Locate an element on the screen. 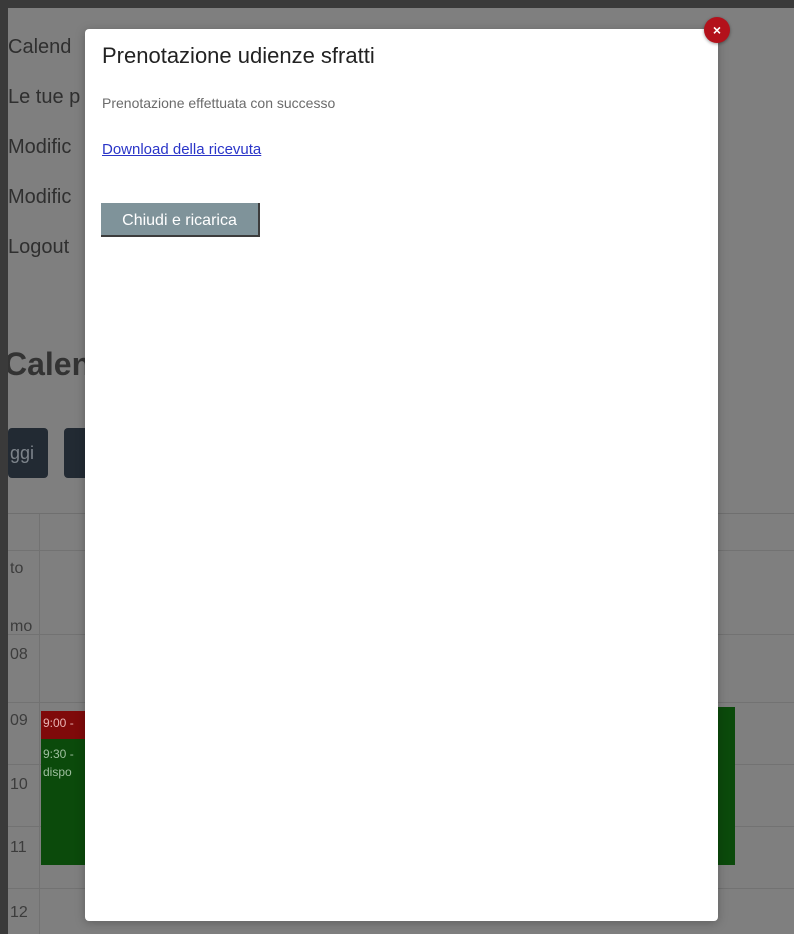  time-label-10: 10 is located at coordinates (19, 784).